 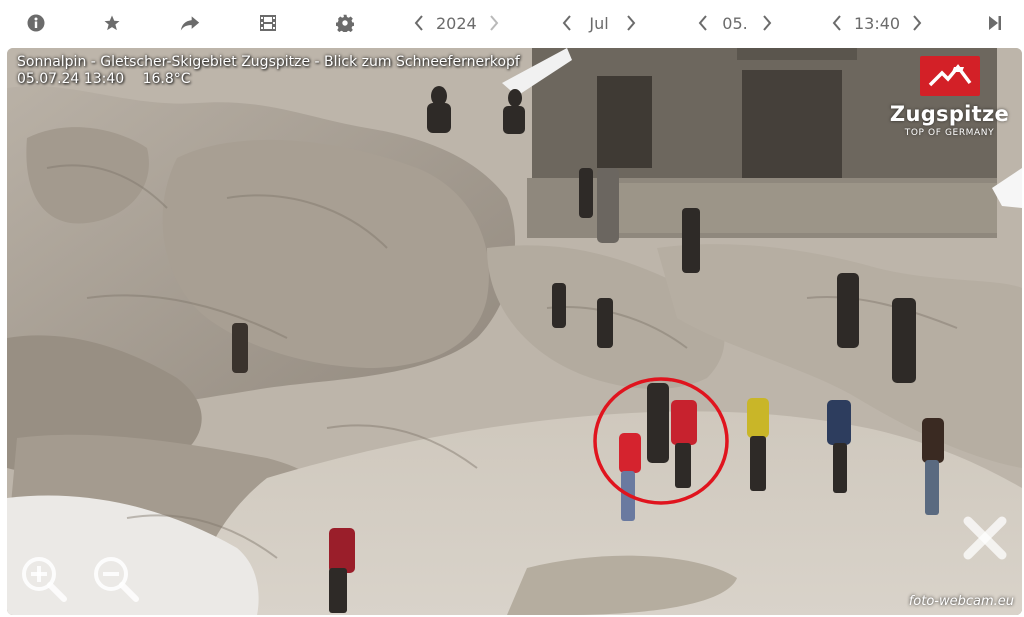 I want to click on zoom-out-icon, so click(x=116, y=579).